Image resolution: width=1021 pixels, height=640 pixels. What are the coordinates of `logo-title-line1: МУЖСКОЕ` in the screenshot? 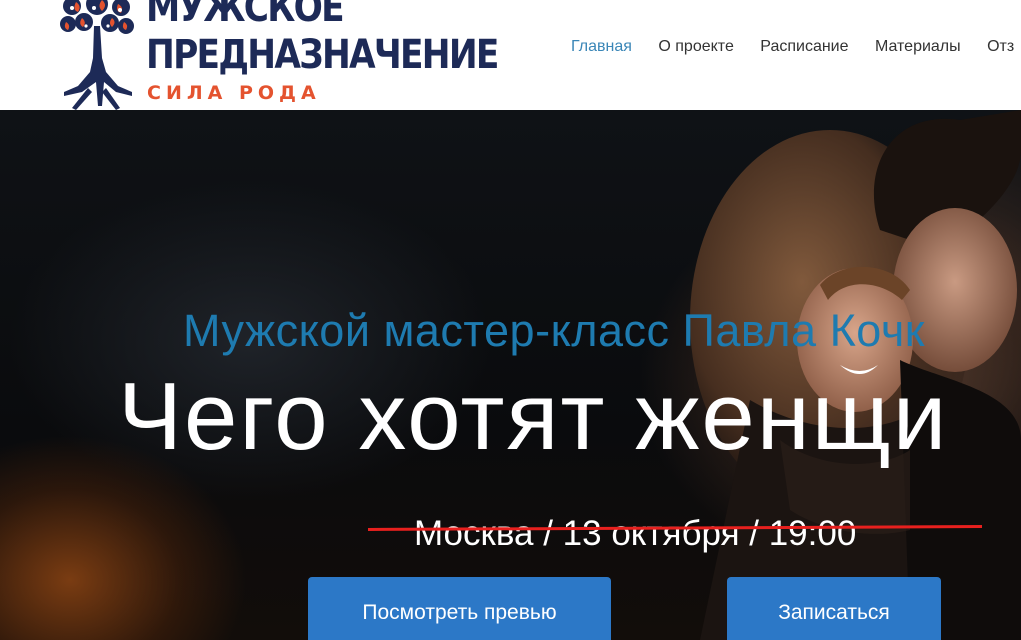 It's located at (245, 14).